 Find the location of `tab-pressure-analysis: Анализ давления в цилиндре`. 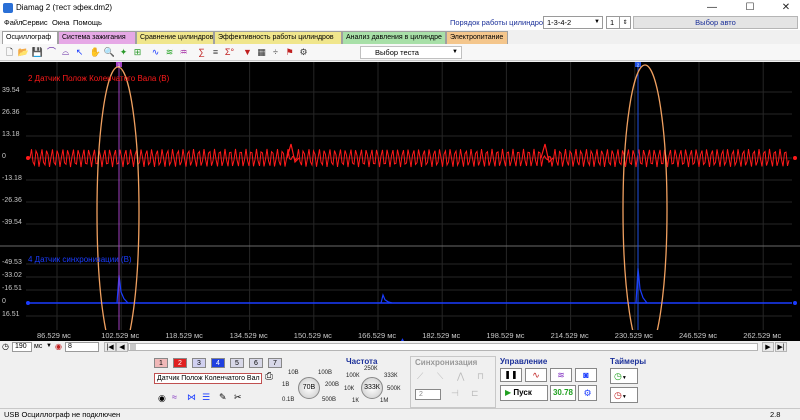

tab-pressure-analysis: Анализ давления в цилиндре is located at coordinates (394, 37).